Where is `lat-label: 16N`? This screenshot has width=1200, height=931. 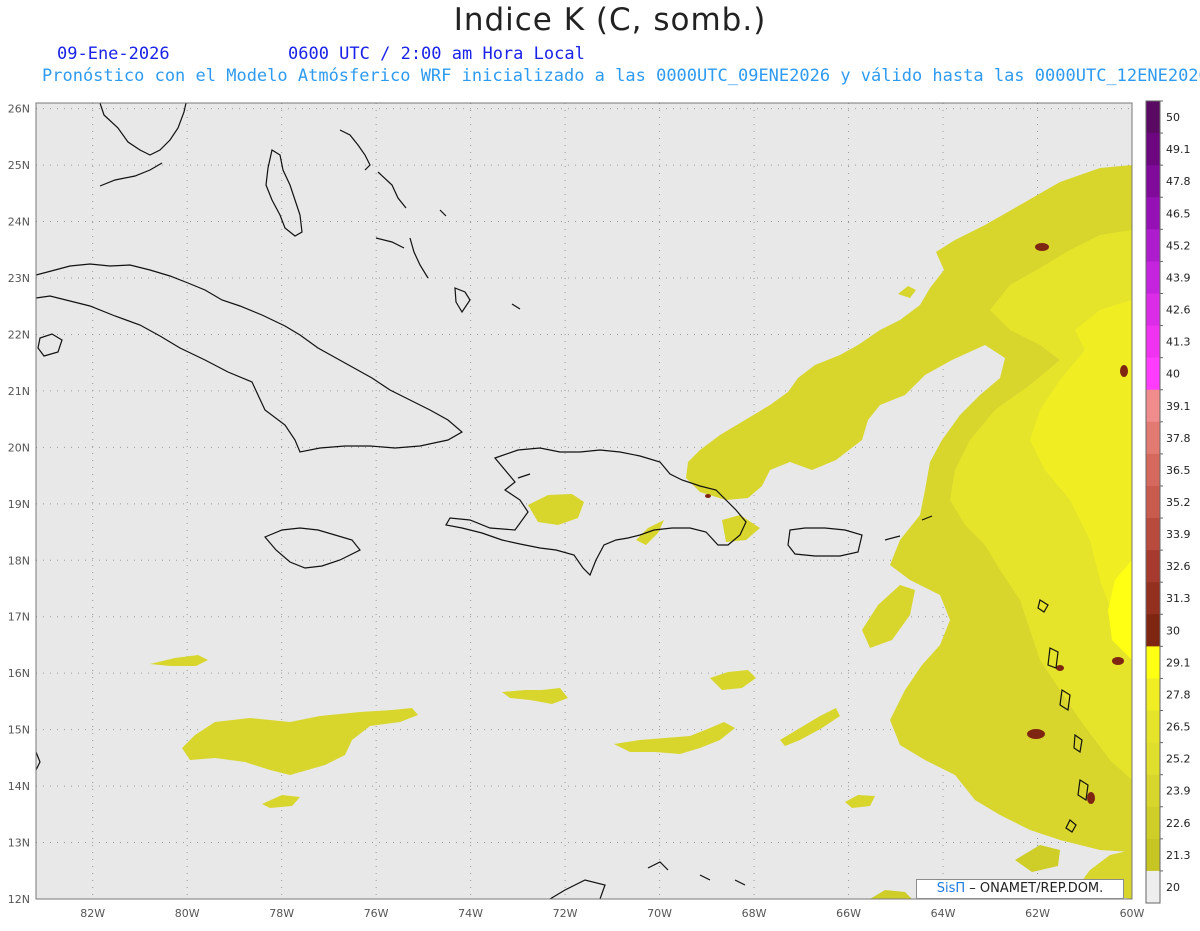
lat-label: 16N is located at coordinates (19, 673).